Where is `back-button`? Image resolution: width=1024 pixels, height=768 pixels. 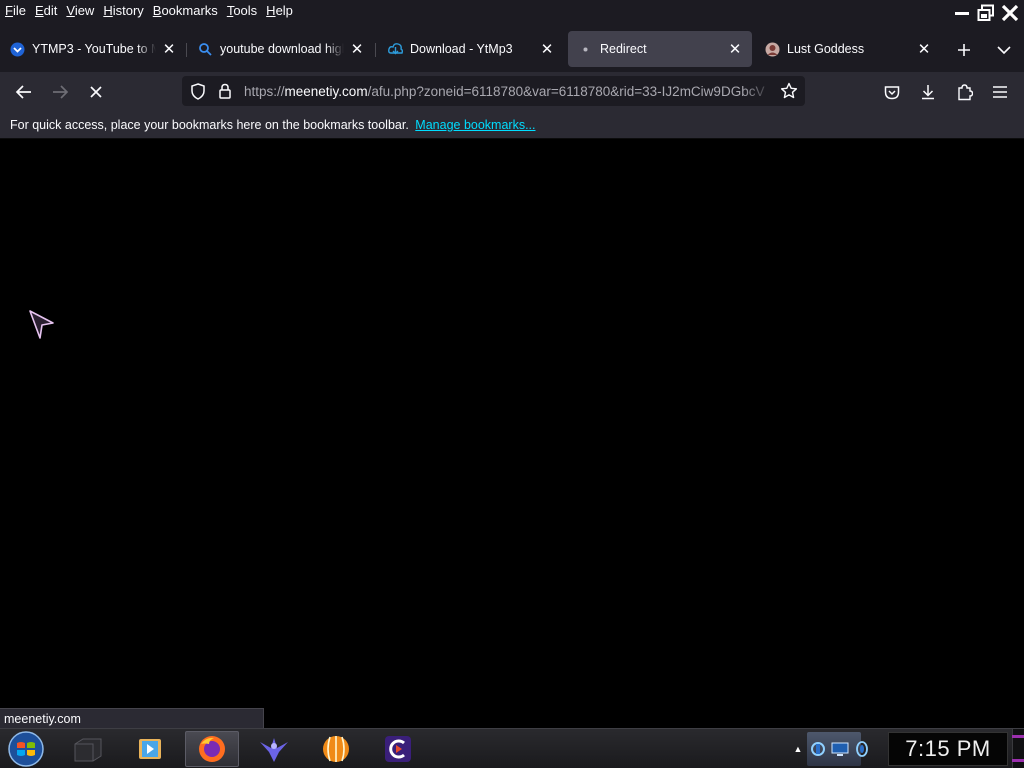
back-button is located at coordinates (24, 92).